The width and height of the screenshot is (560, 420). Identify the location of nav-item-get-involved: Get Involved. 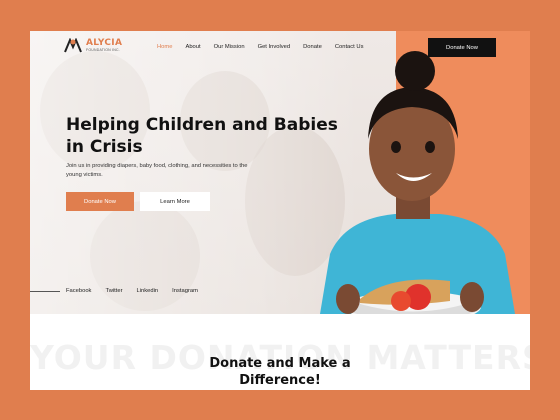
(274, 47).